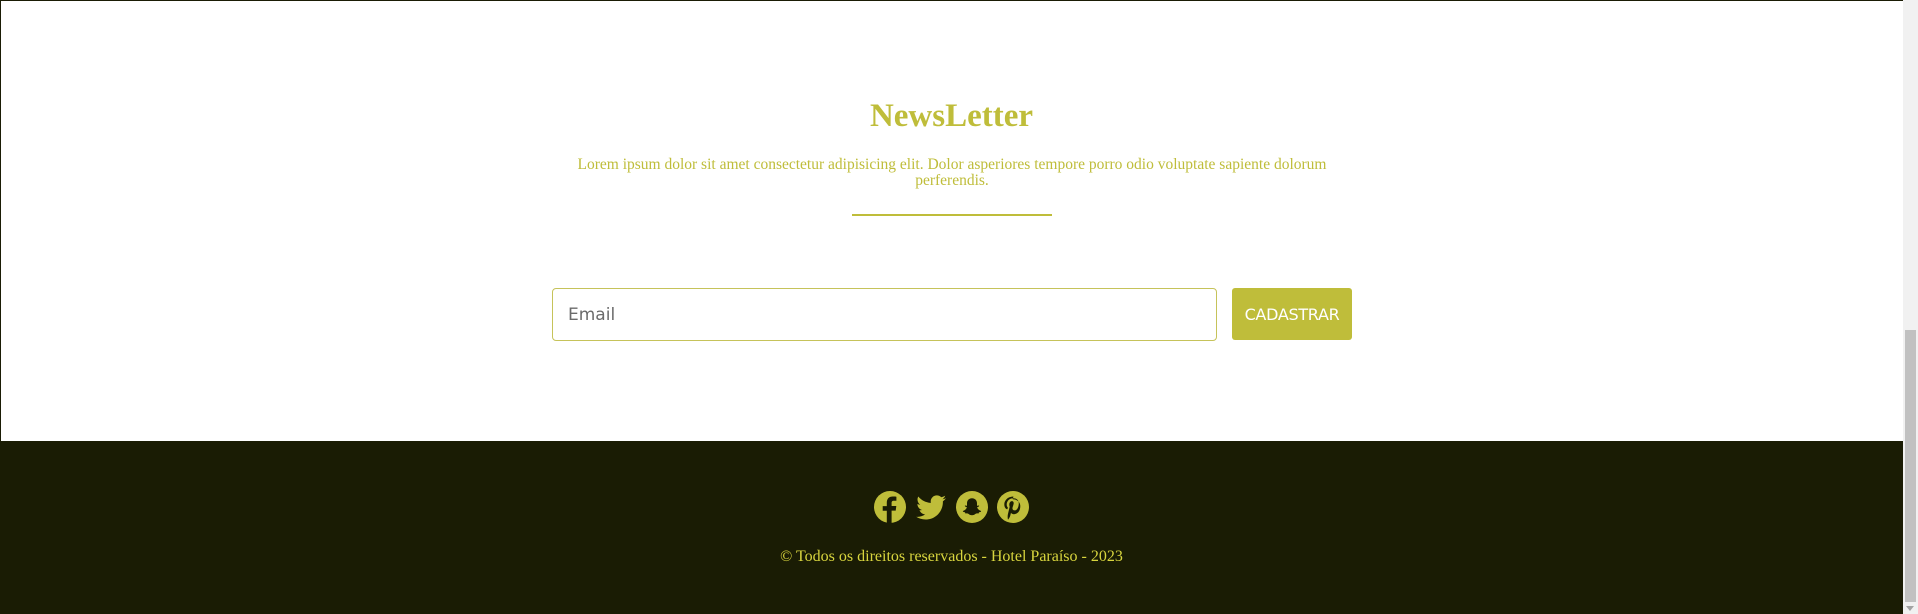 The width and height of the screenshot is (1918, 614). What do you see at coordinates (884, 314) in the screenshot?
I see `email-input` at bounding box center [884, 314].